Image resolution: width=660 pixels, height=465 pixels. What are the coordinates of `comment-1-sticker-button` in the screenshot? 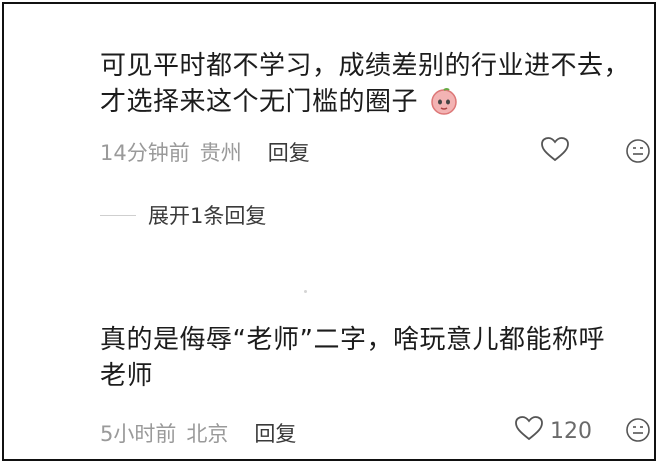 It's located at (638, 153).